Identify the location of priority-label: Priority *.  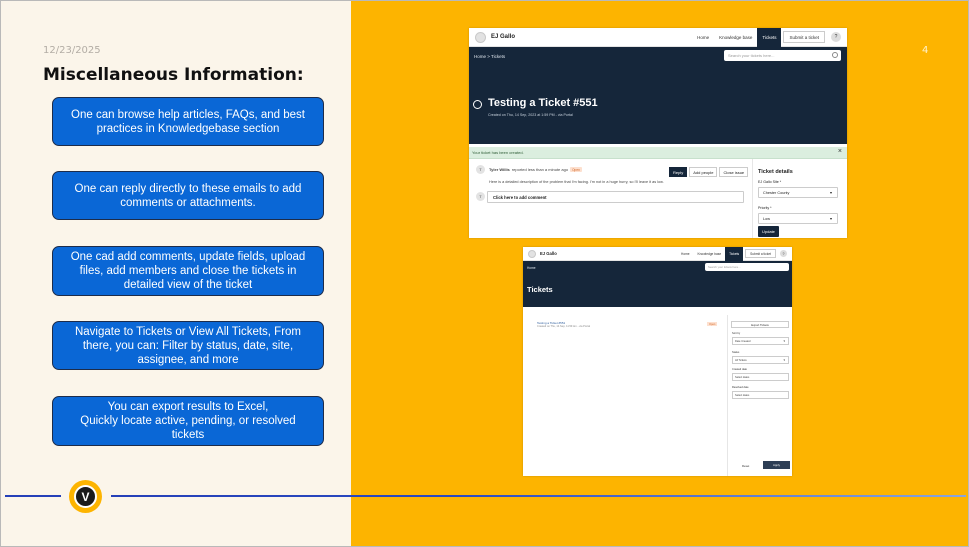
(765, 208).